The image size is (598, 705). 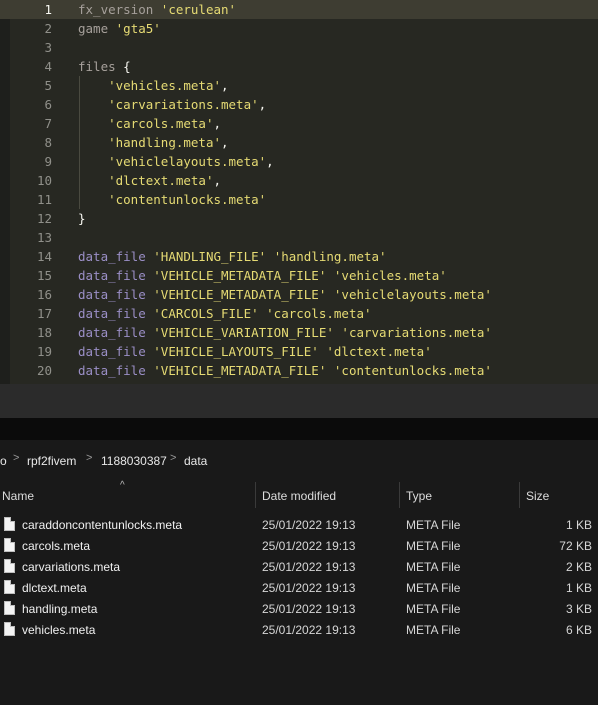 What do you see at coordinates (433, 567) in the screenshot?
I see `file-type: META File` at bounding box center [433, 567].